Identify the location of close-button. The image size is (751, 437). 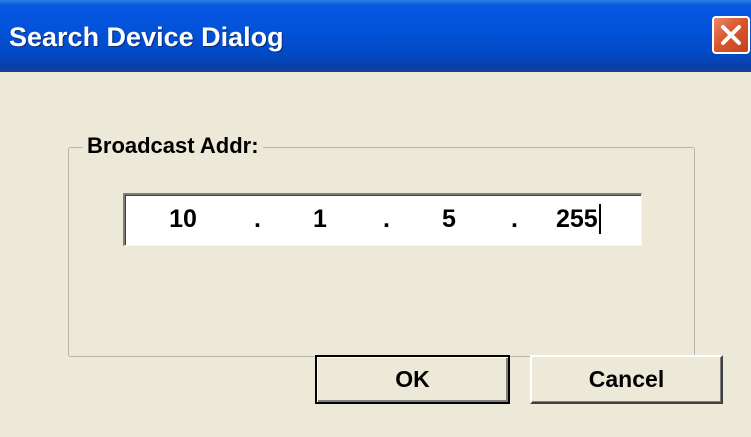
(731, 35).